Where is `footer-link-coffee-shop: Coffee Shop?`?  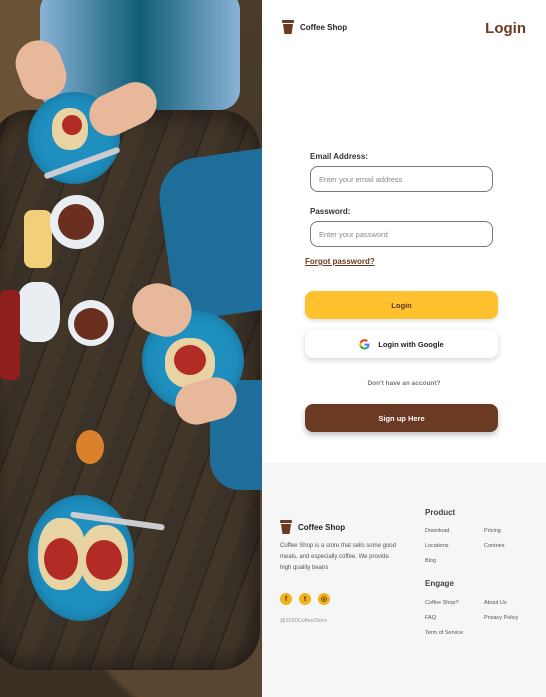
footer-link-coffee-shop: Coffee Shop? is located at coordinates (442, 603).